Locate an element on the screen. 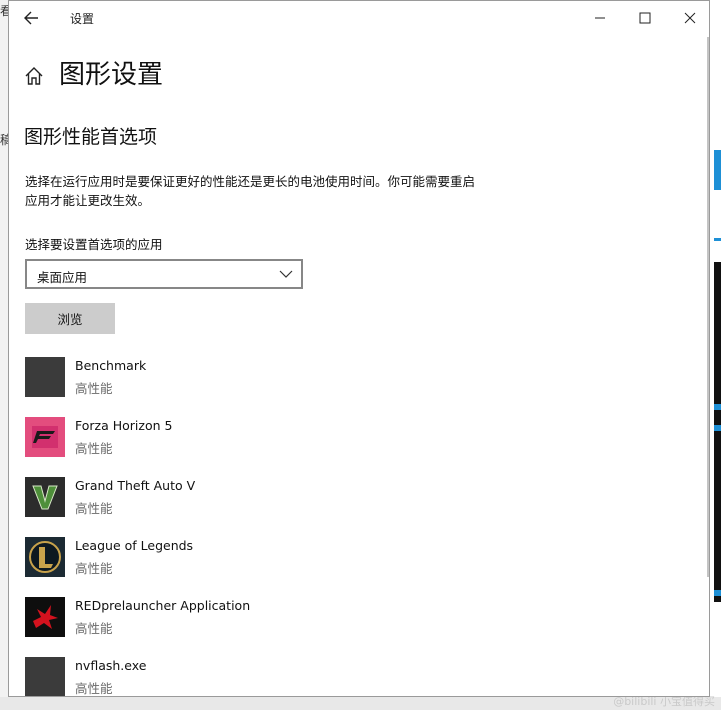  back-arrow-icon is located at coordinates (31, 18).